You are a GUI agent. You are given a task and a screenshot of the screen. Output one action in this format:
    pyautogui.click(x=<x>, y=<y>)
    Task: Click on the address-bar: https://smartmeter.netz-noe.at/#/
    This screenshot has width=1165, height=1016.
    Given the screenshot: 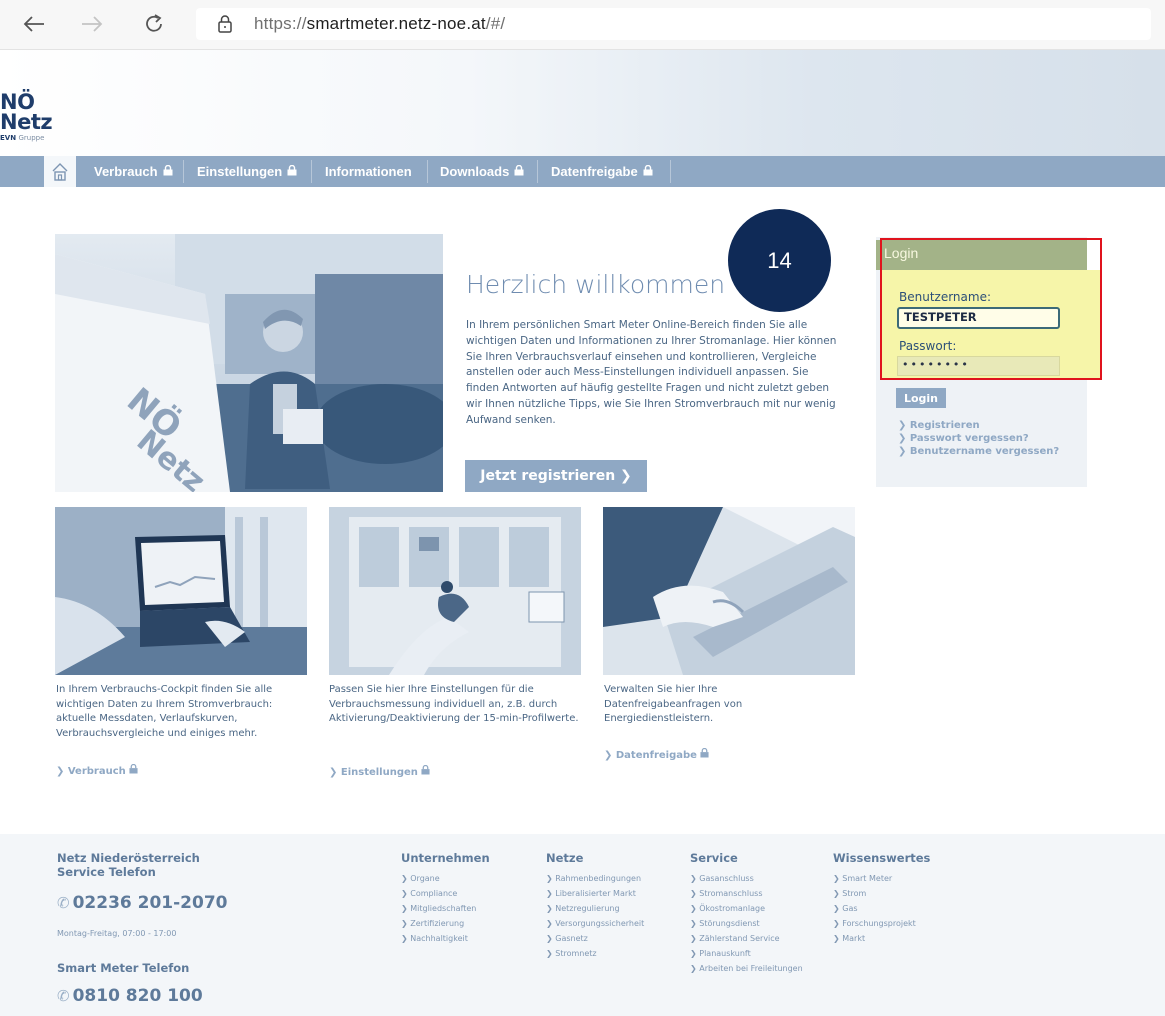 What is the action you would take?
    pyautogui.click(x=673, y=24)
    